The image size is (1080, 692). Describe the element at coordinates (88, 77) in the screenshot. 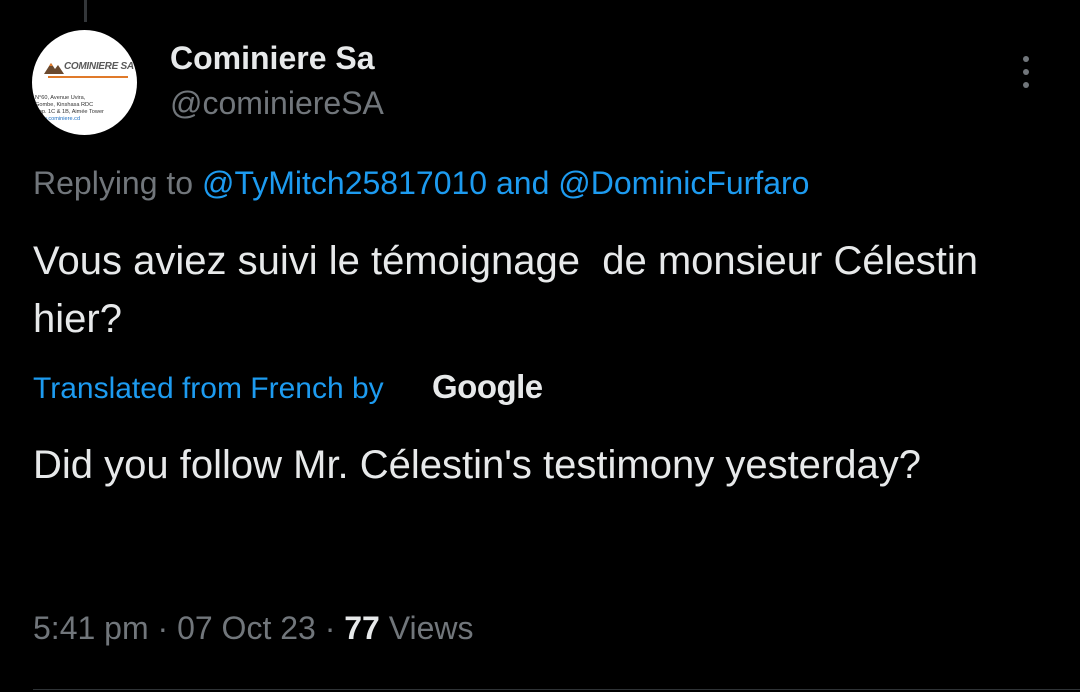

I see `avatar-logo-underline` at that location.